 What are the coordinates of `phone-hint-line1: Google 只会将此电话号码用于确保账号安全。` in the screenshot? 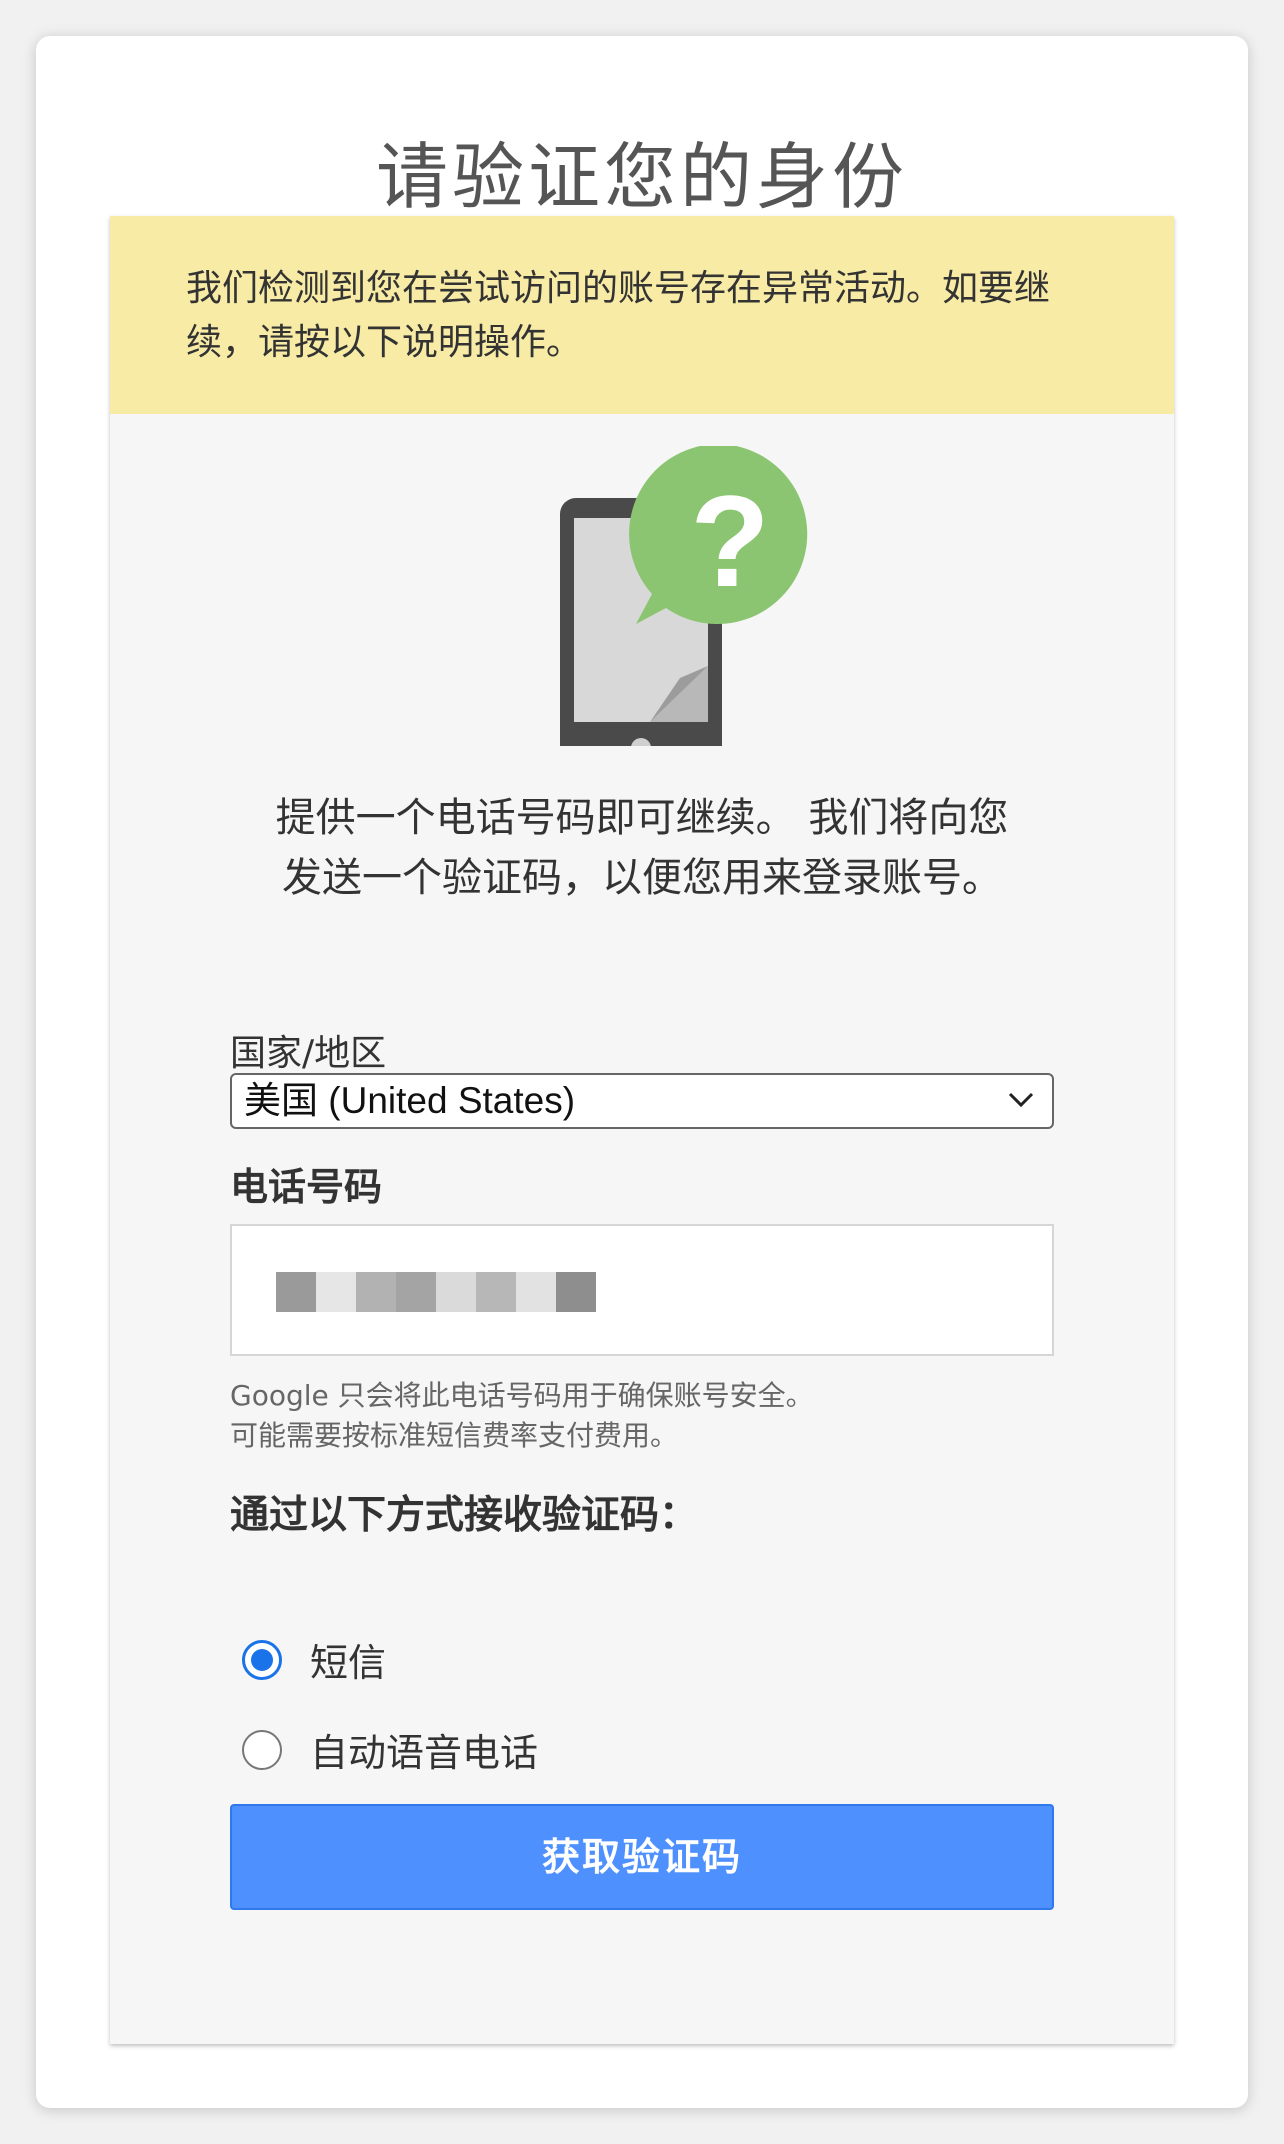 It's located at (522, 1395).